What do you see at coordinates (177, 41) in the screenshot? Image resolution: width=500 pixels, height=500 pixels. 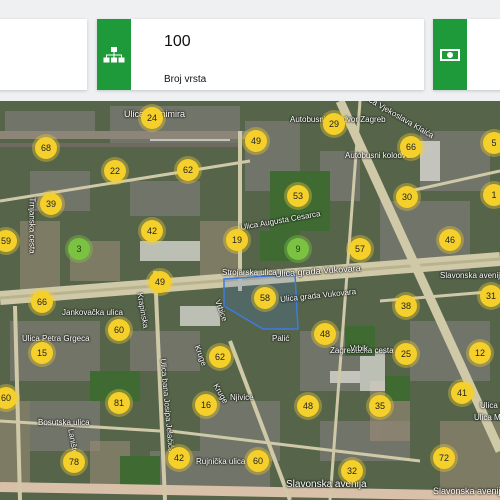 I see `species-count-value: 100` at bounding box center [177, 41].